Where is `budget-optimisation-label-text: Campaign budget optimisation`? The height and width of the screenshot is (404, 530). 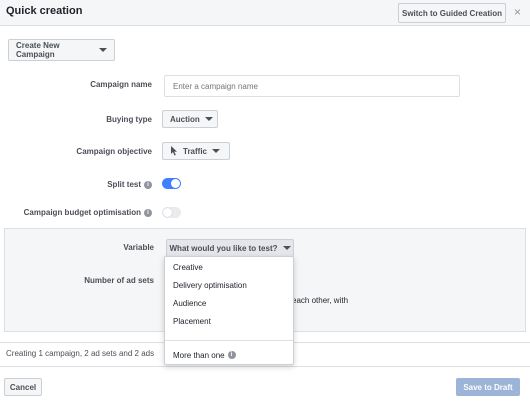
budget-optimisation-label-text: Campaign budget optimisation is located at coordinates (82, 212).